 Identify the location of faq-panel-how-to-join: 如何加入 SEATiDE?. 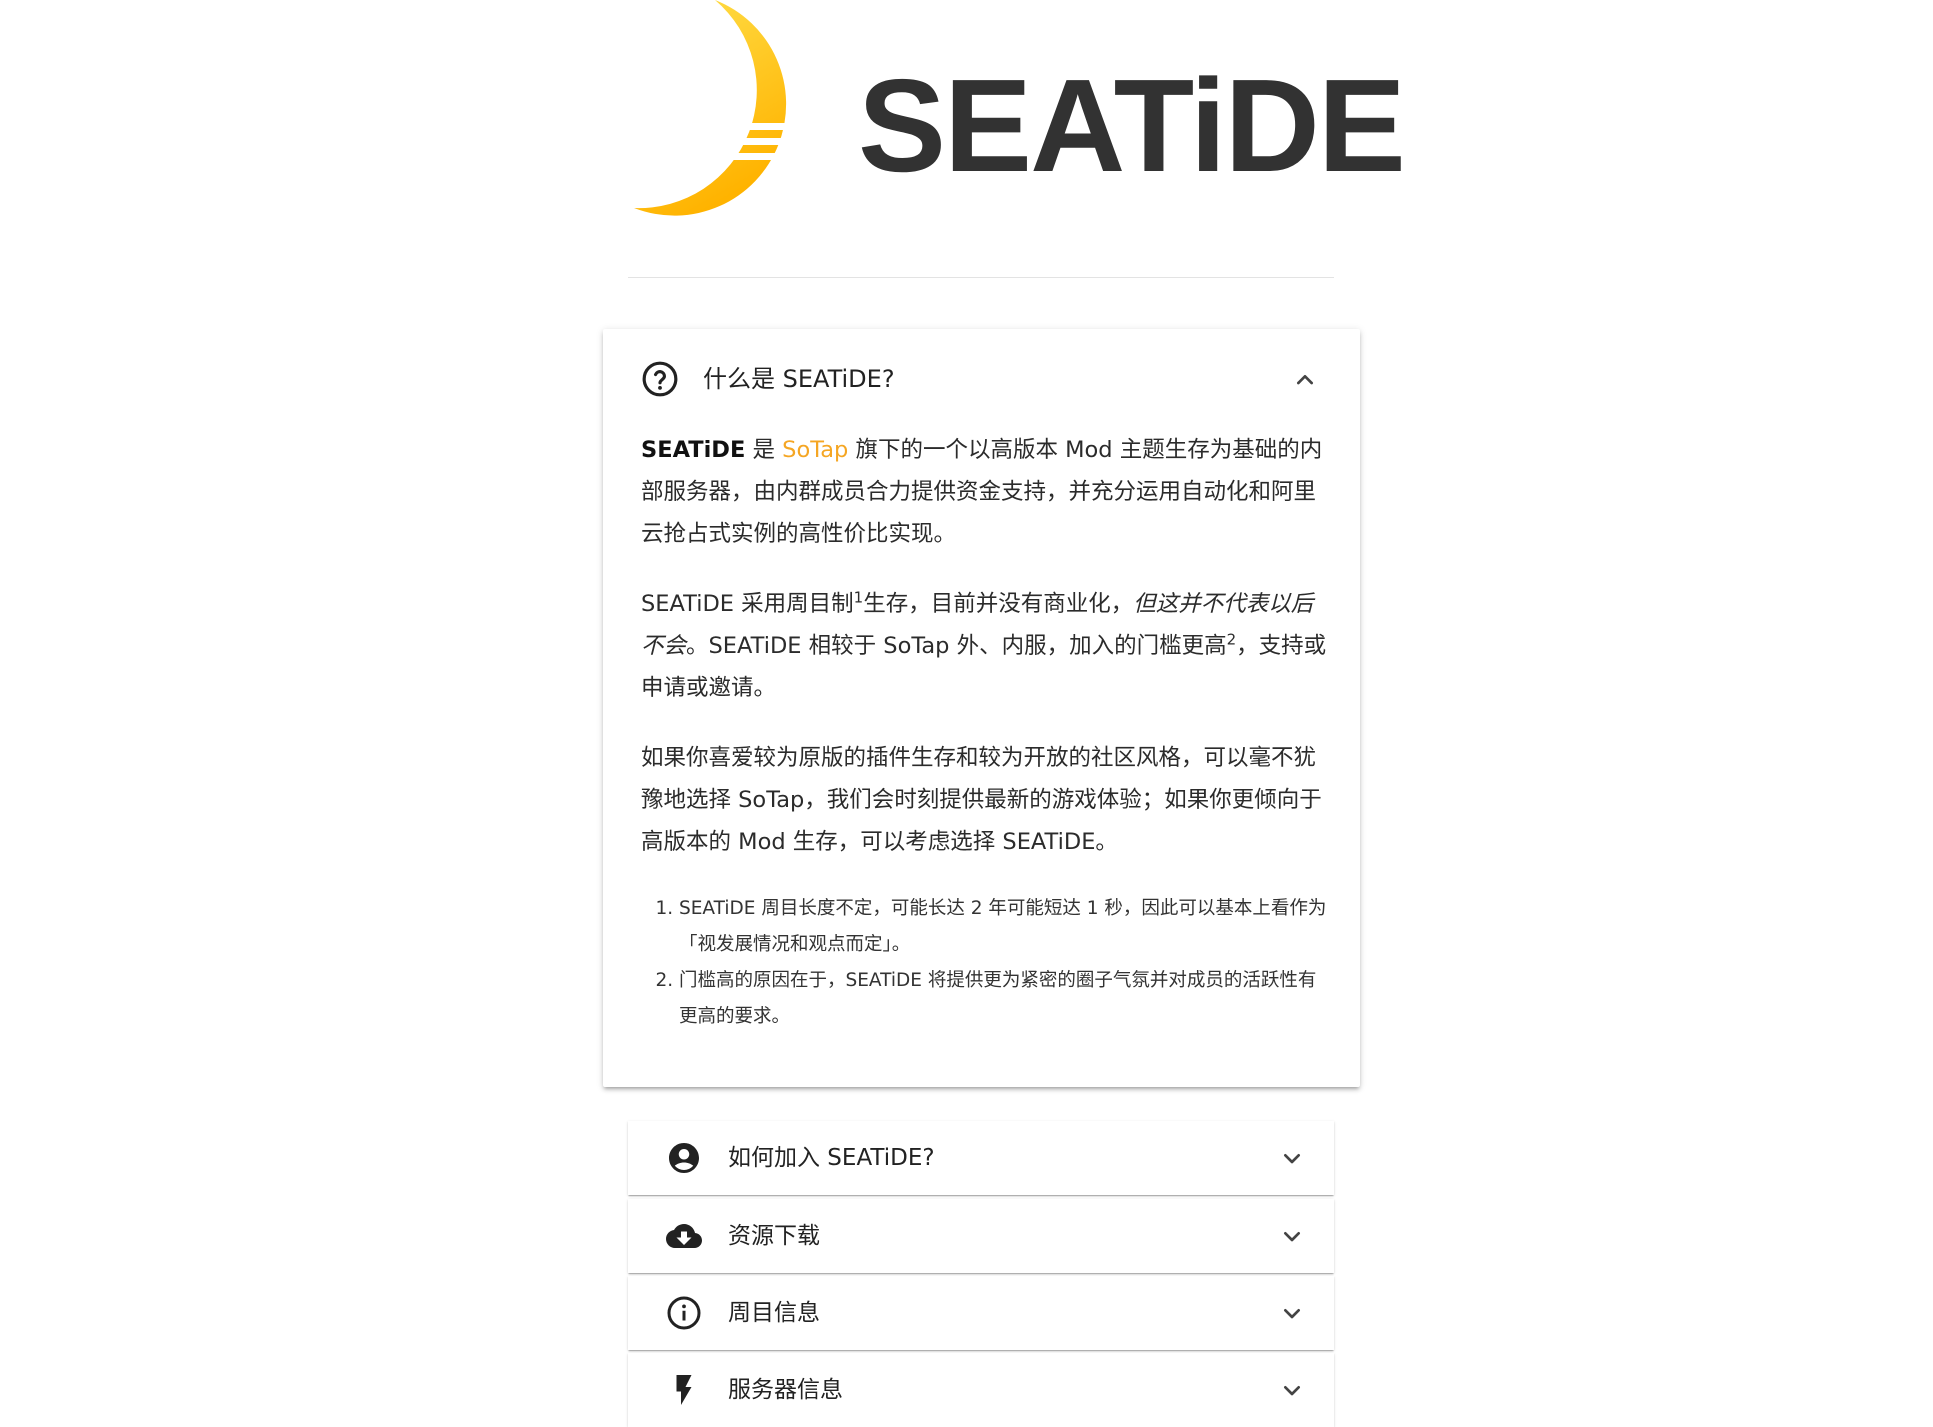
(981, 1158).